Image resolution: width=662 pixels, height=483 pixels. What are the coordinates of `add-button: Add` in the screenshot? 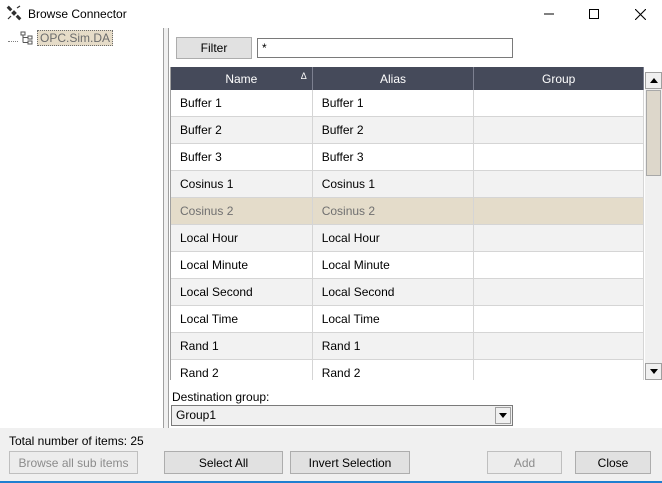 It's located at (524, 462).